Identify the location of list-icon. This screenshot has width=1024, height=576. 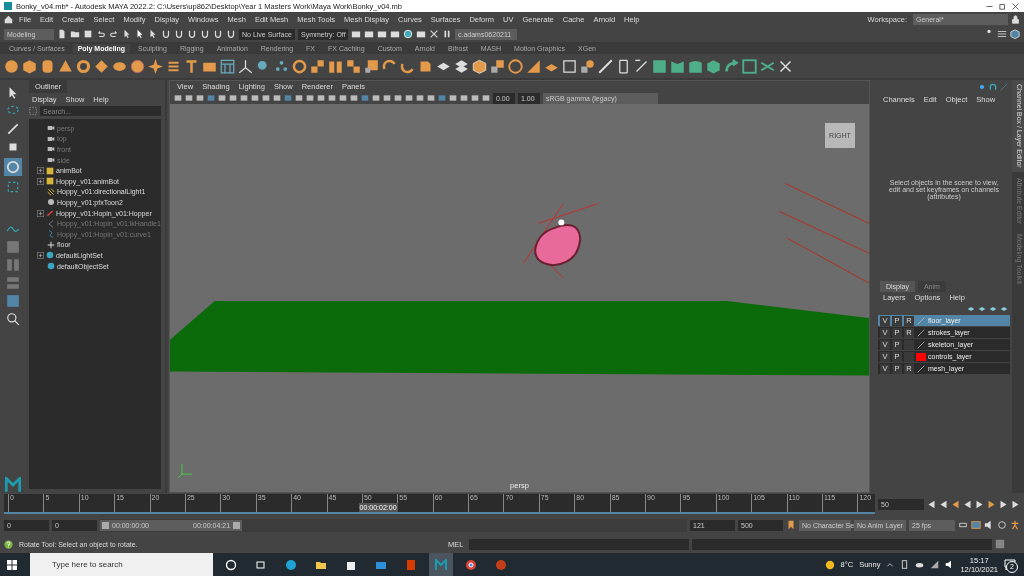
(1002, 34).